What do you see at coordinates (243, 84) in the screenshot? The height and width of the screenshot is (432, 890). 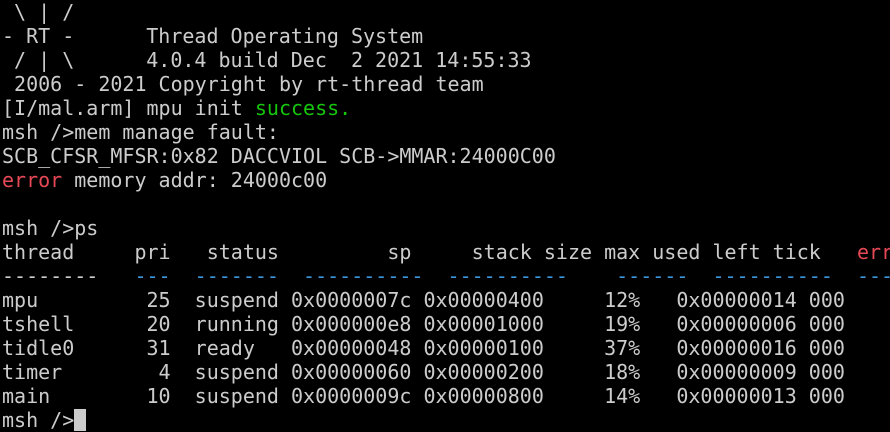 I see `banner-copyright: 2006 - 2021 Copyright by rt-thread team` at bounding box center [243, 84].